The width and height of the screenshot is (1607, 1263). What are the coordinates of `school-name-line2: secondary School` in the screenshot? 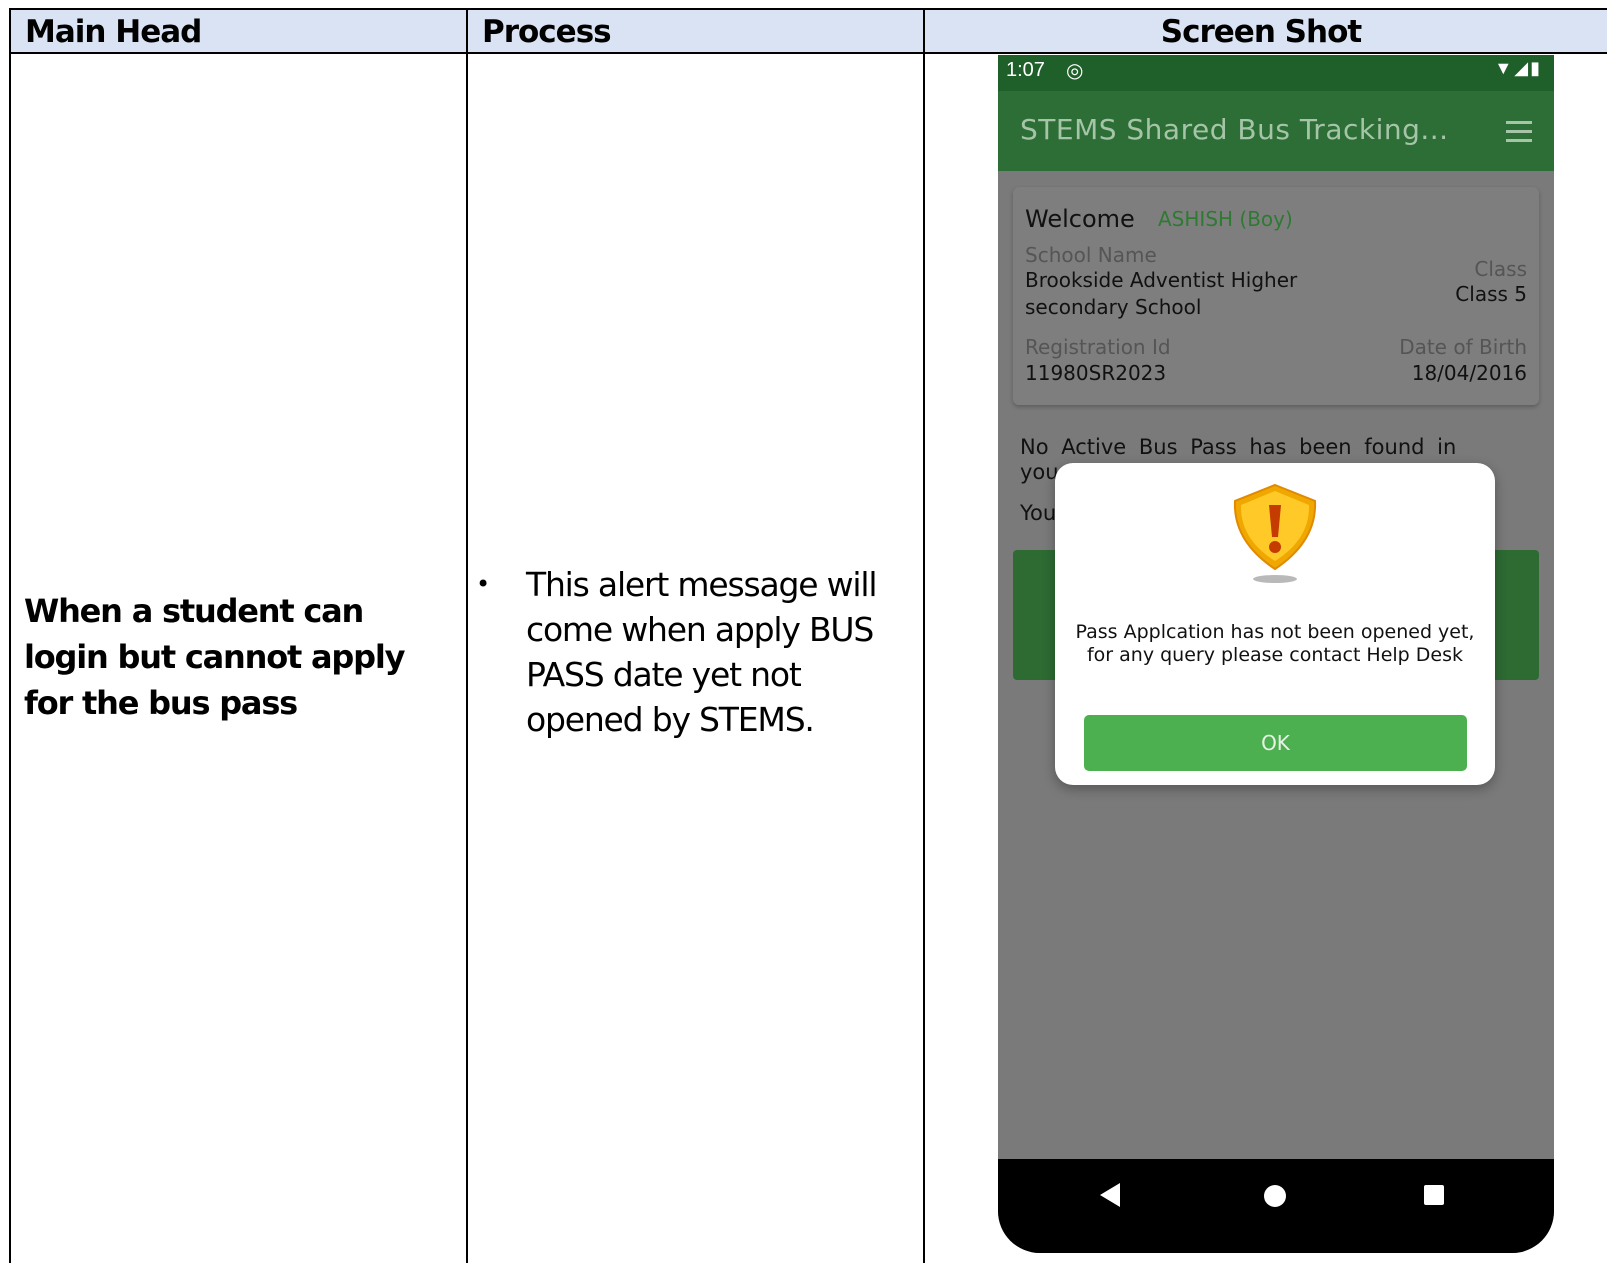 It's located at (1113, 307).